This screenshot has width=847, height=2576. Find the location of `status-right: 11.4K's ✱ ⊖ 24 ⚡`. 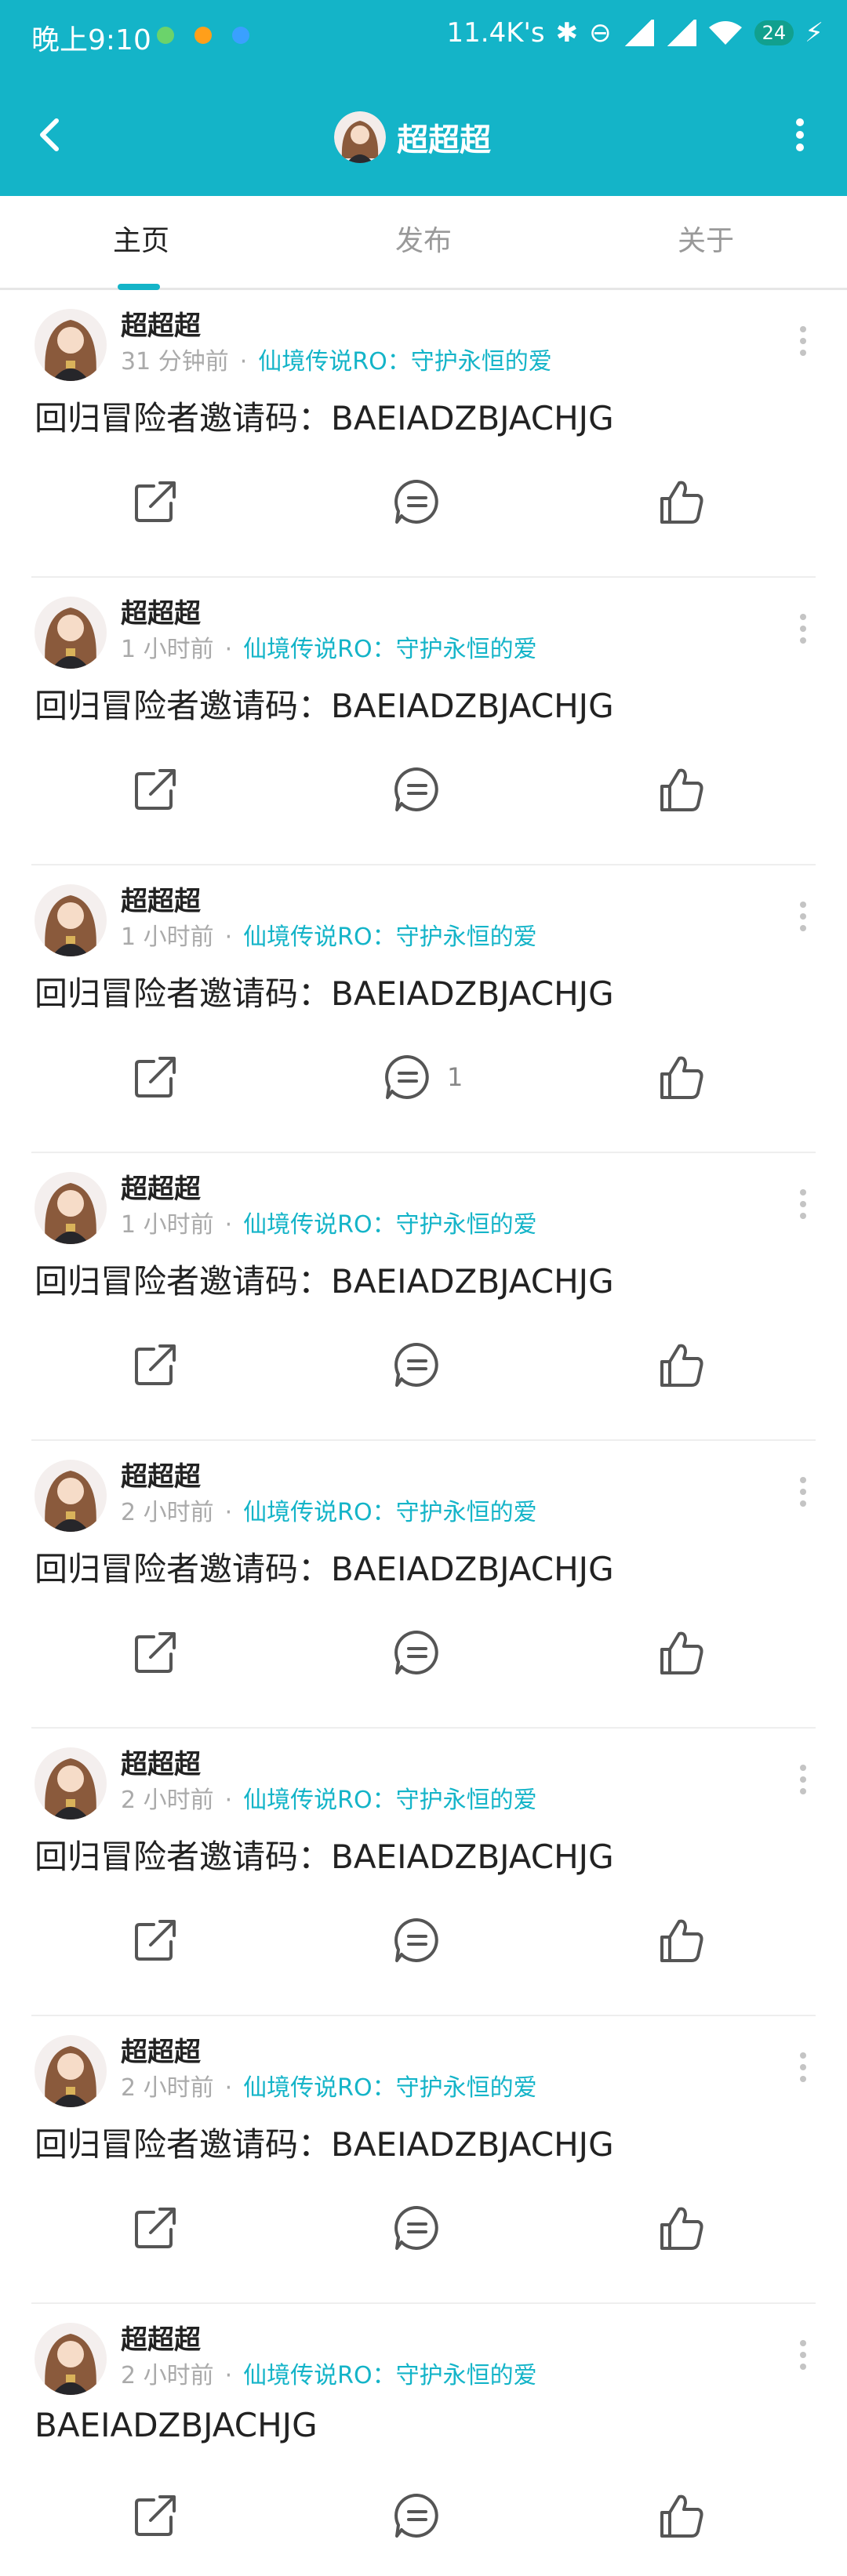

status-right: 11.4K's ✱ ⊖ 24 ⚡ is located at coordinates (635, 33).